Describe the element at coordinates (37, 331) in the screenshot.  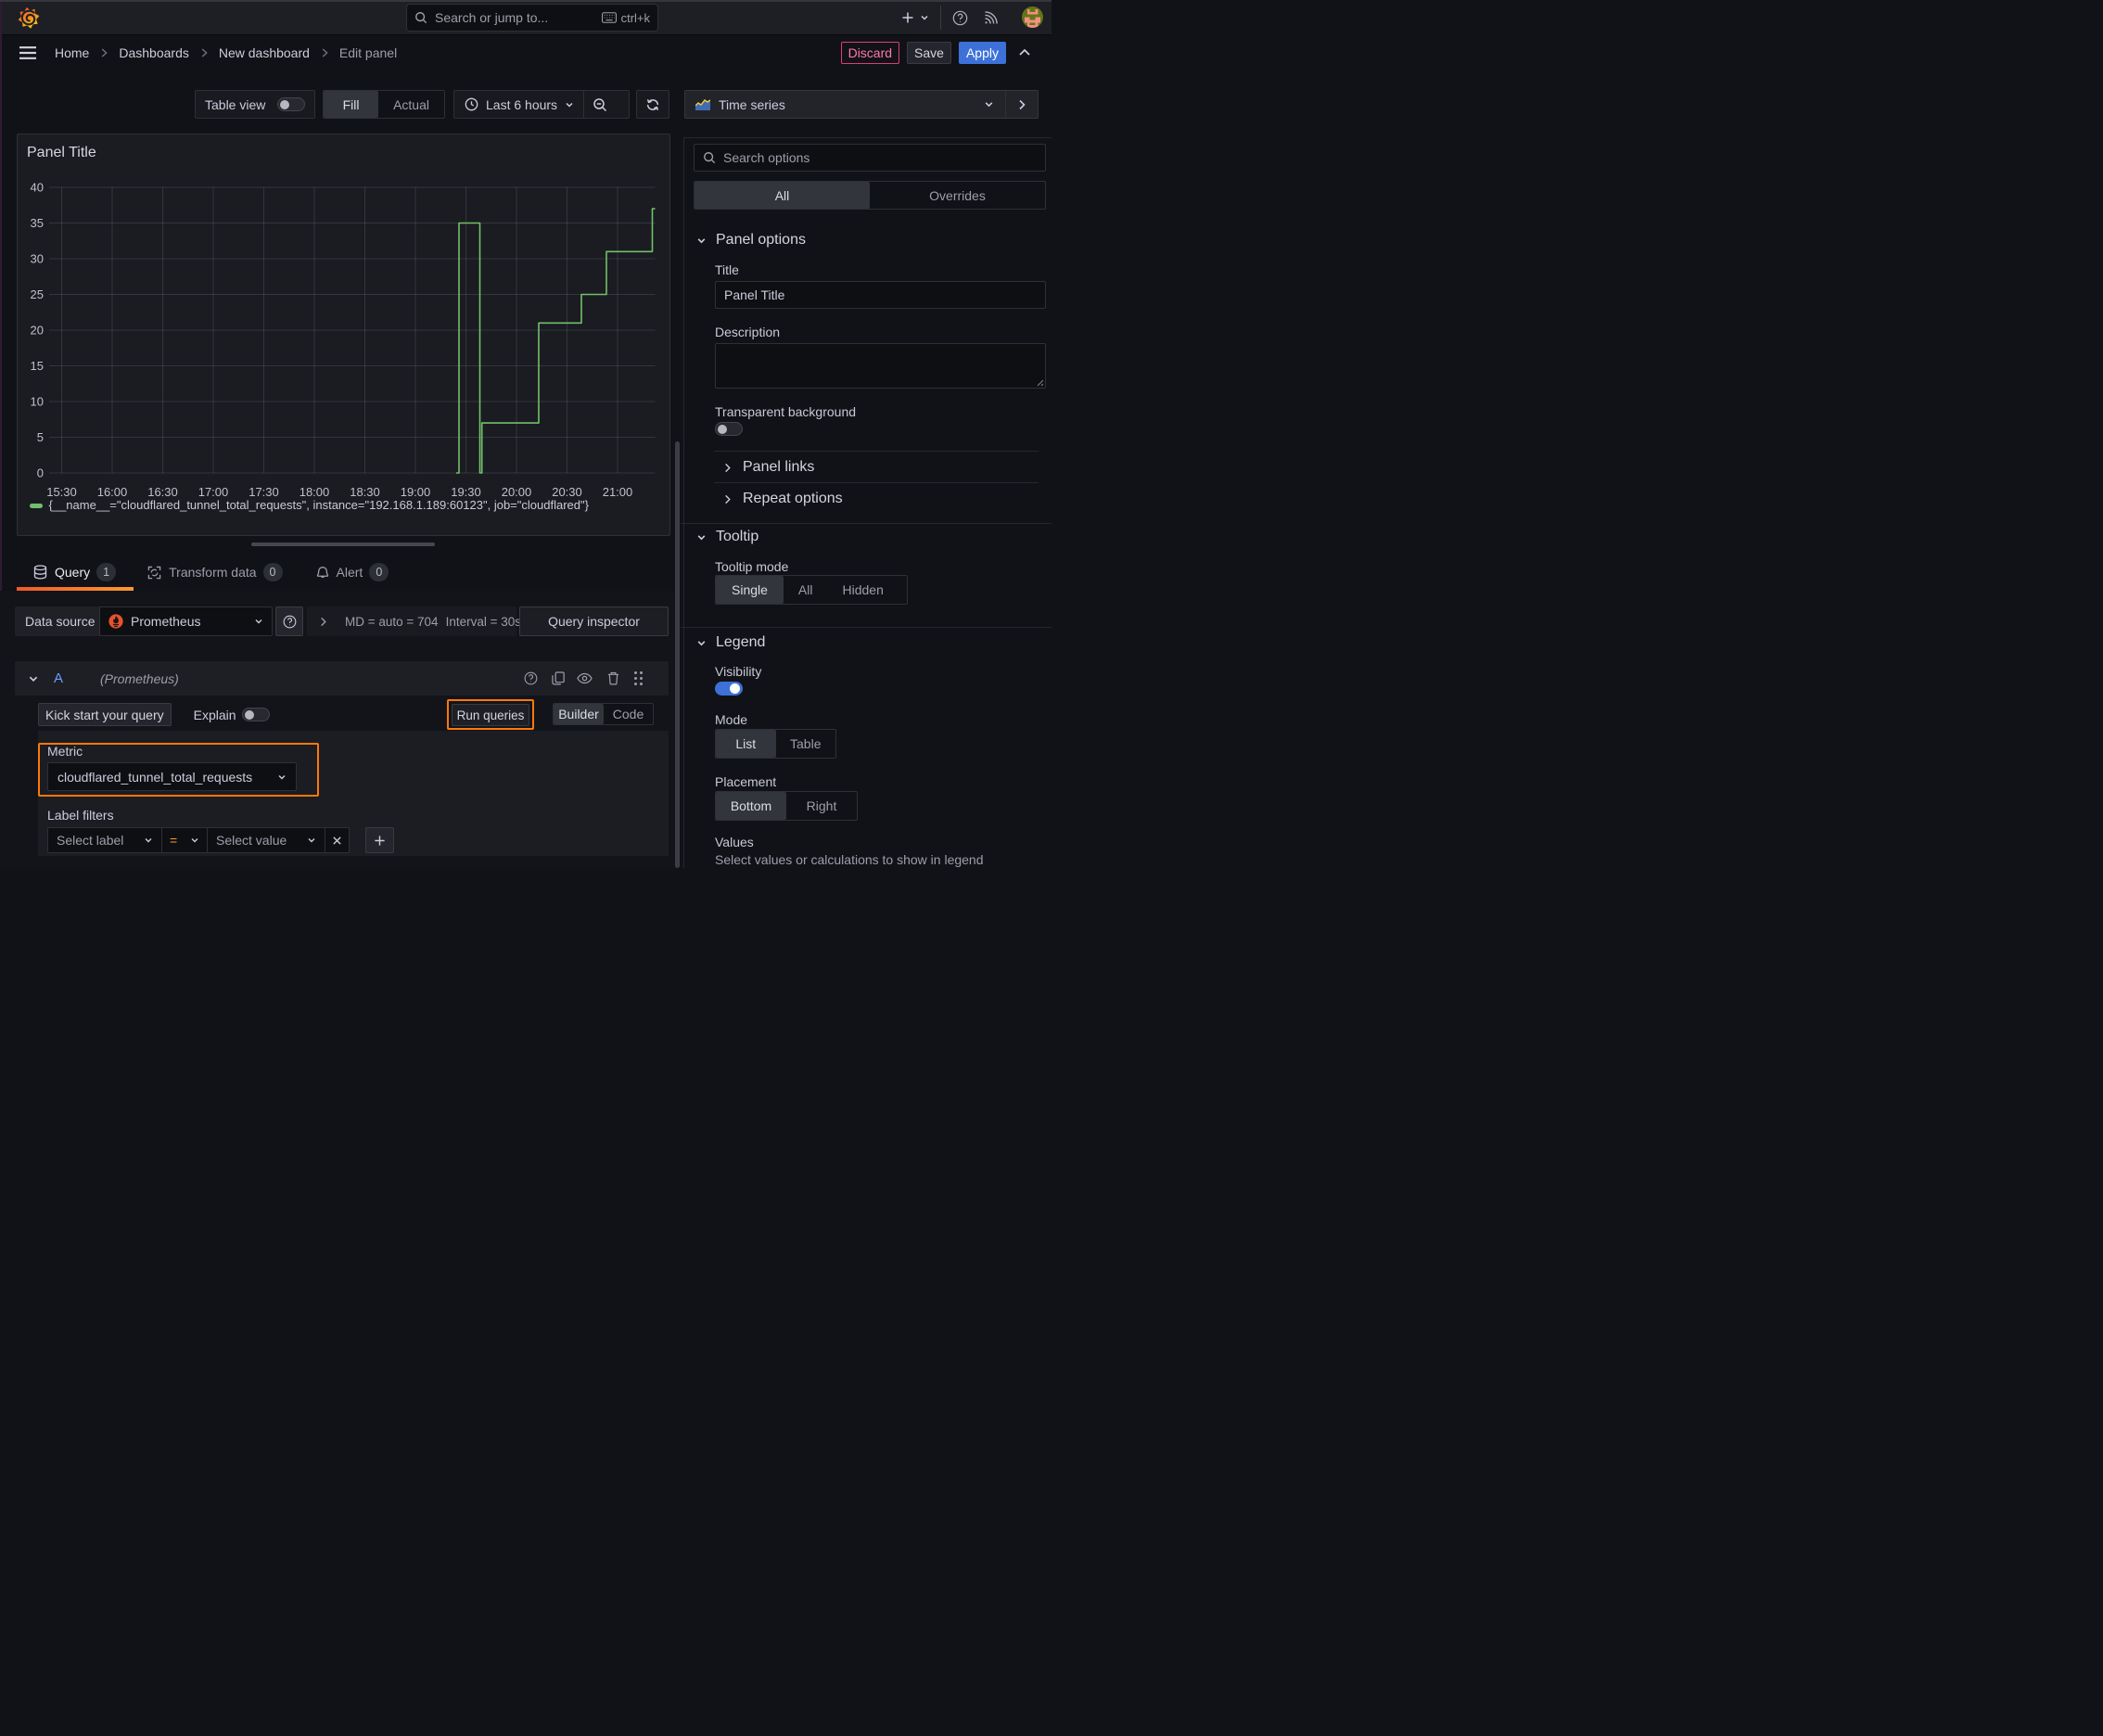
I see `svg-text: 20` at that location.